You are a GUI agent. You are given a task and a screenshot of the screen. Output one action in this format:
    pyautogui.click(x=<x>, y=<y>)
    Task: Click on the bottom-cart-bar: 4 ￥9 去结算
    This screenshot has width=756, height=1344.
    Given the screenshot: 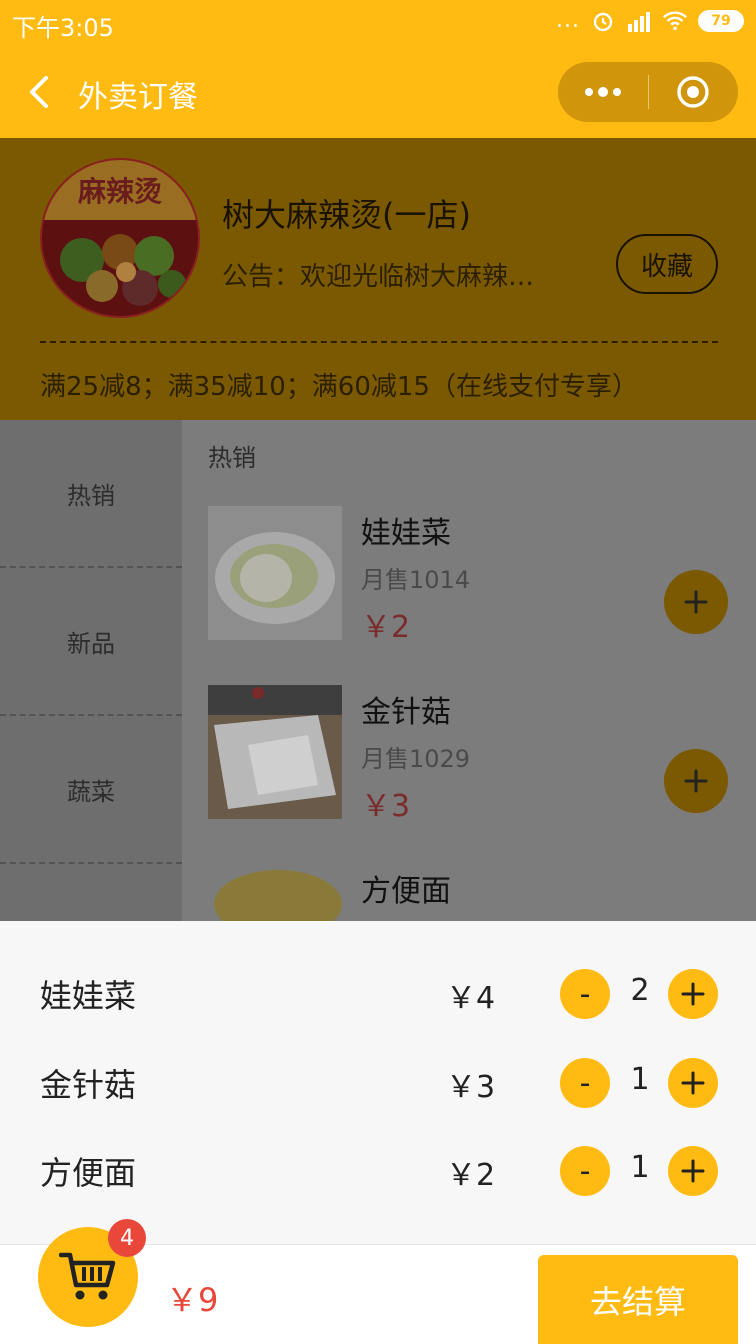 What is the action you would take?
    pyautogui.click(x=378, y=1281)
    